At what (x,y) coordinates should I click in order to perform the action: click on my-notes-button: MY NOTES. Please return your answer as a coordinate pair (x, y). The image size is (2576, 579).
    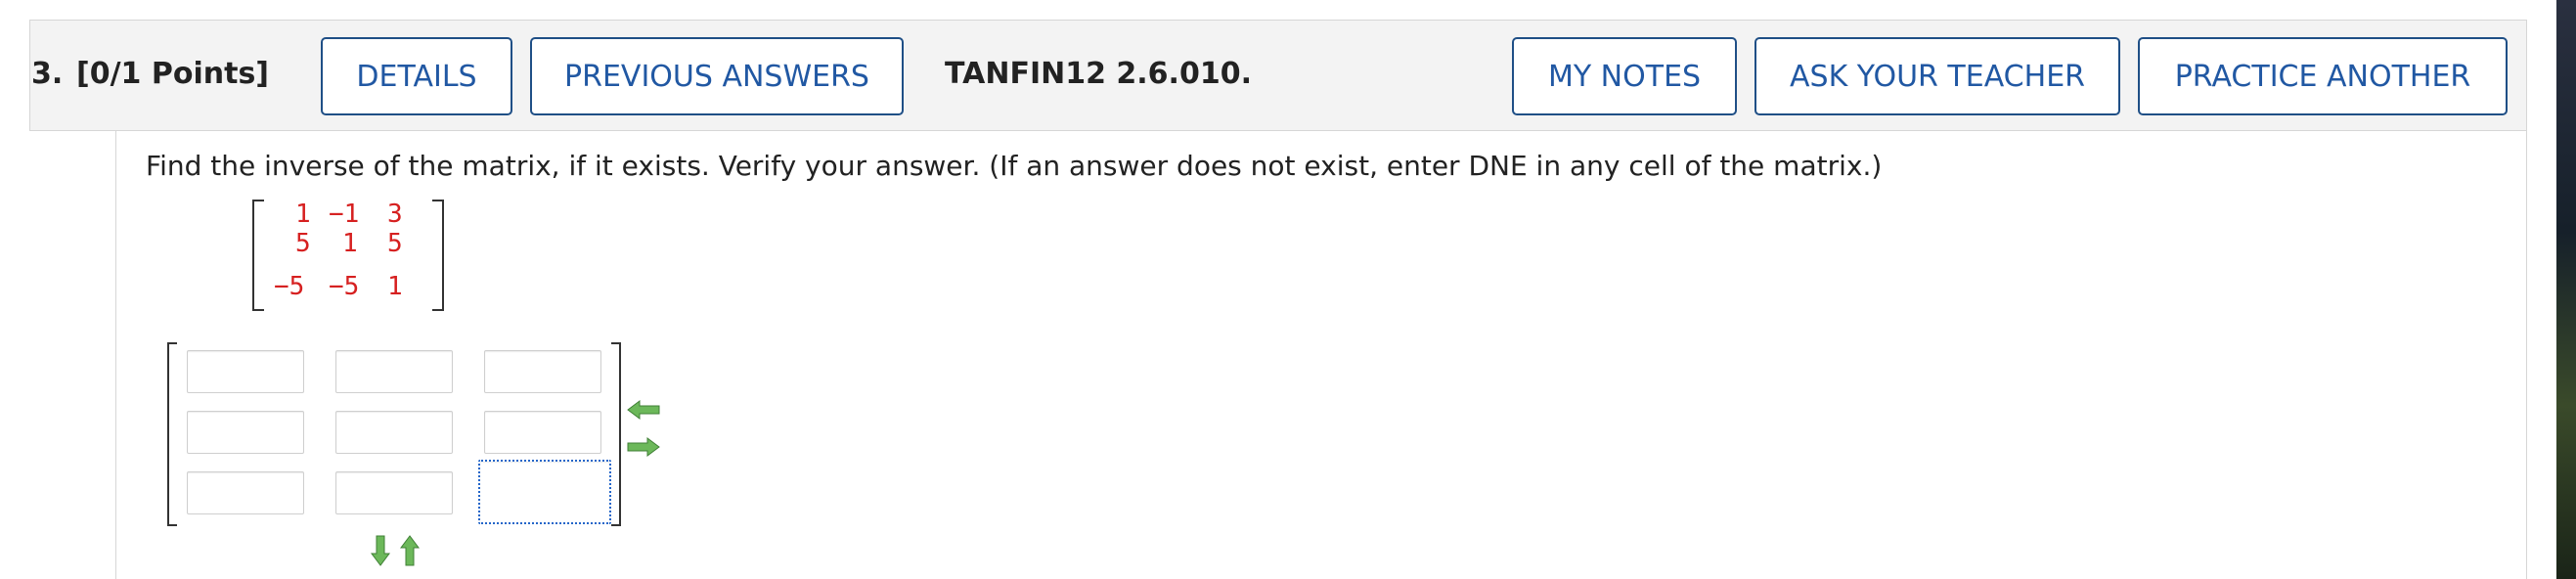
    Looking at the image, I should click on (1624, 76).